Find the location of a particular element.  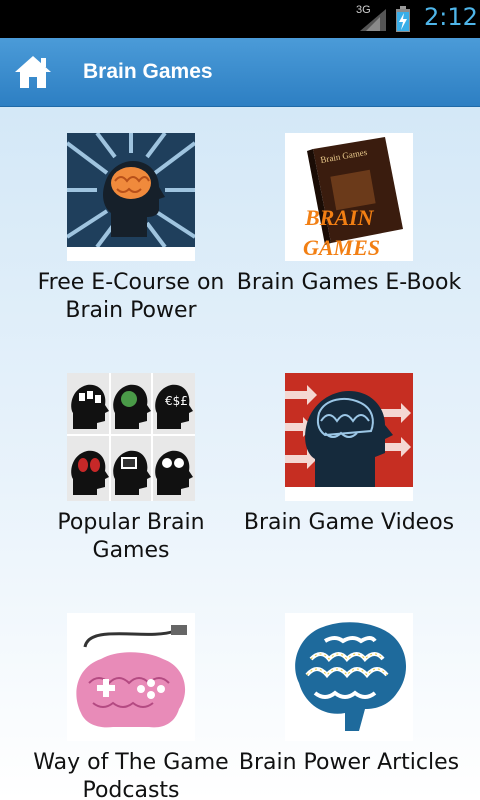

podcasts-thumbnail is located at coordinates (131, 677).